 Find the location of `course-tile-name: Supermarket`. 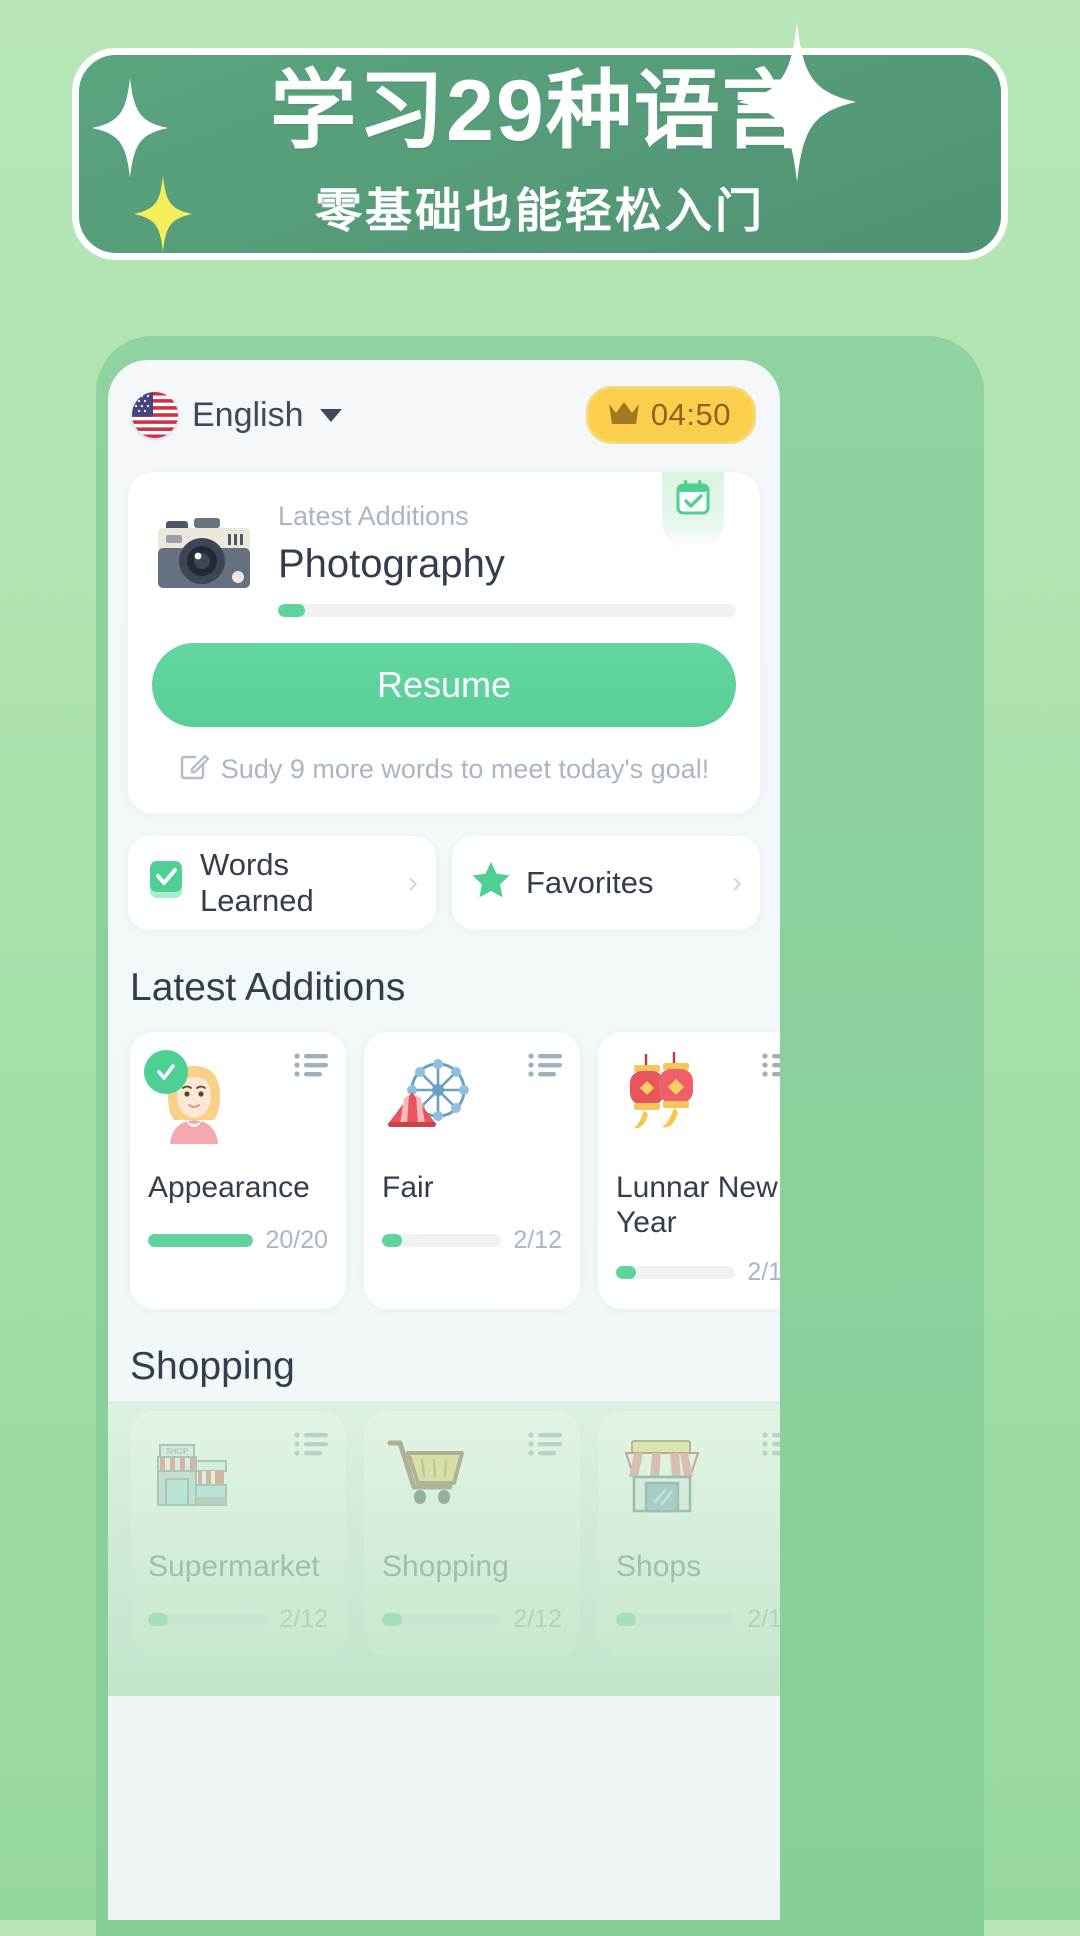

course-tile-name: Supermarket is located at coordinates (234, 1567).